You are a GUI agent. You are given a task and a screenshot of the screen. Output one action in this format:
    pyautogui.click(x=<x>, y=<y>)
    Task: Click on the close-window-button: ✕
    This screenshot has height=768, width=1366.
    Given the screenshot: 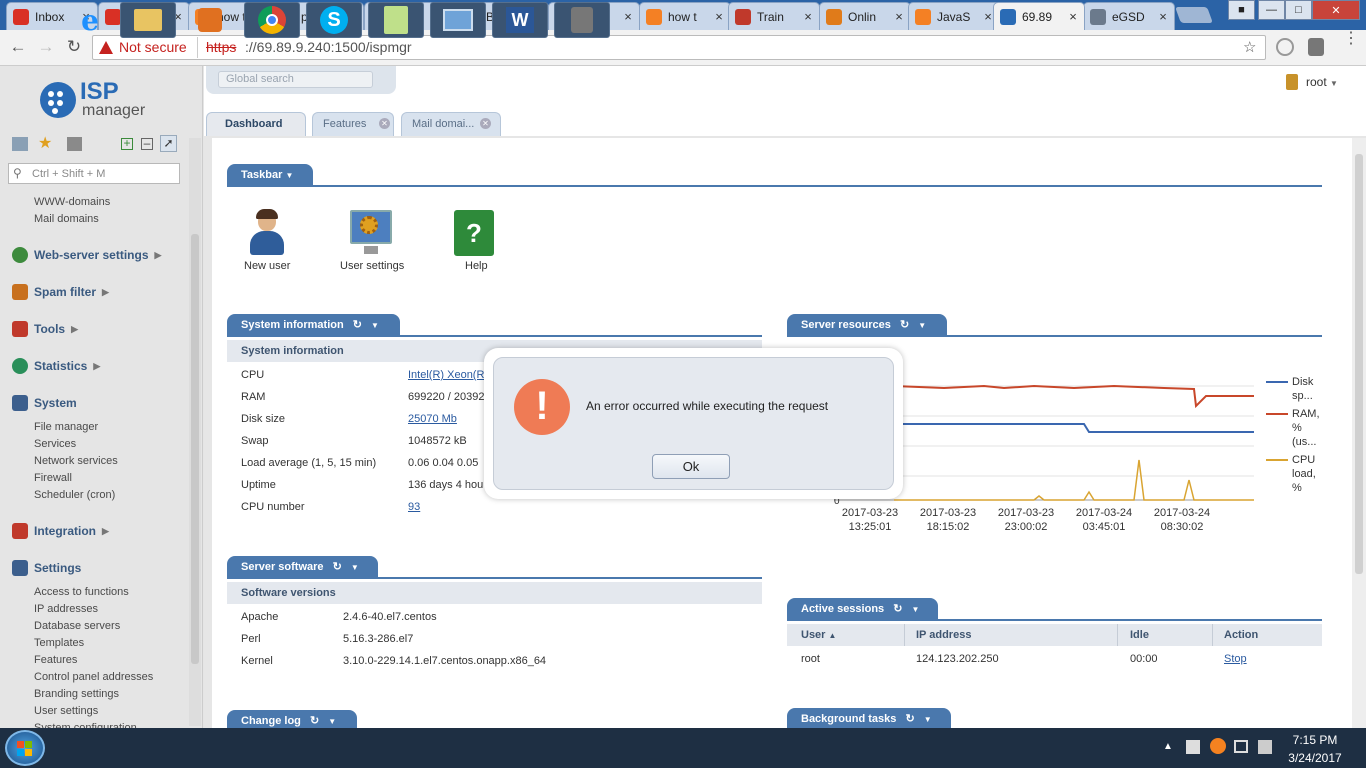 What is the action you would take?
    pyautogui.click(x=1336, y=10)
    